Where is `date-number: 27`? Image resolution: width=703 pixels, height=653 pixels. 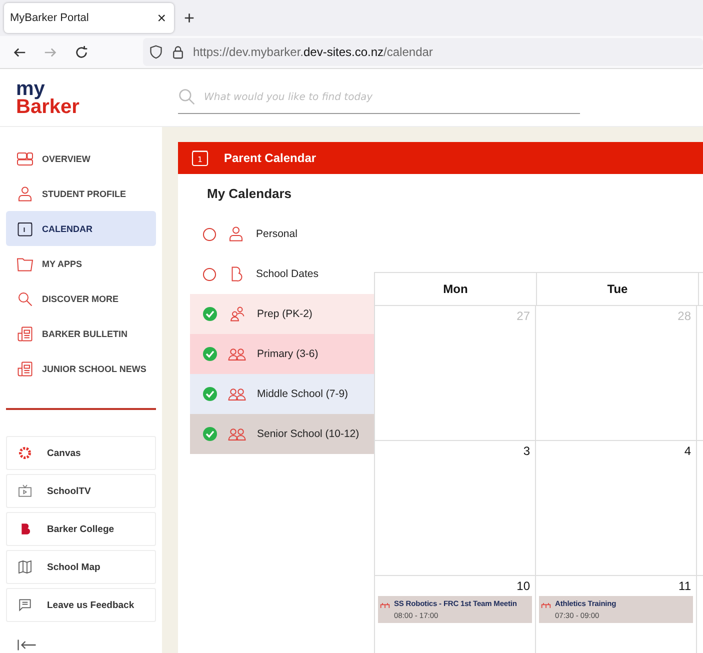 date-number: 27 is located at coordinates (523, 316).